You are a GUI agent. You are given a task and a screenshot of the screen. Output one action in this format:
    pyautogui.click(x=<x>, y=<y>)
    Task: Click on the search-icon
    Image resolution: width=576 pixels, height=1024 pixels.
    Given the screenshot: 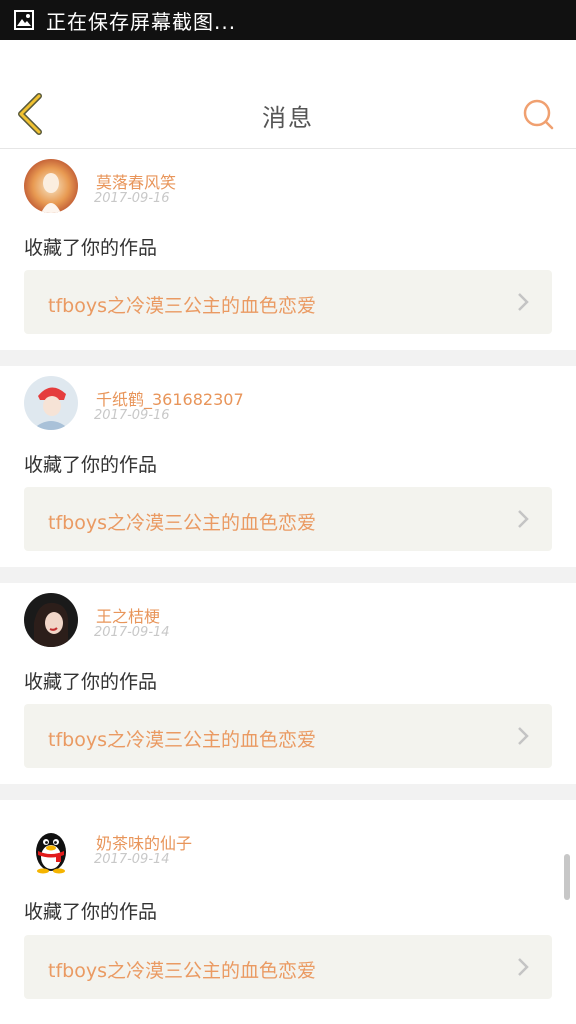 What is the action you would take?
    pyautogui.click(x=538, y=114)
    